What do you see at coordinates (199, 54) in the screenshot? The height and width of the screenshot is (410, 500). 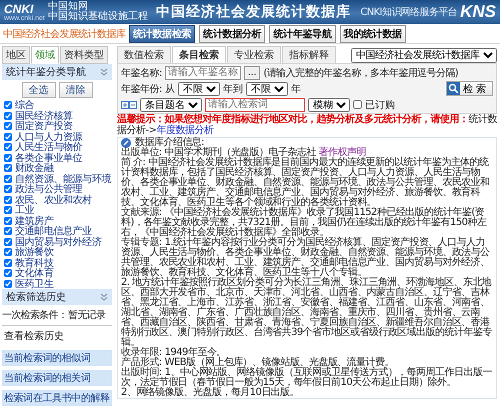 I see `search-tab: 条目检索` at bounding box center [199, 54].